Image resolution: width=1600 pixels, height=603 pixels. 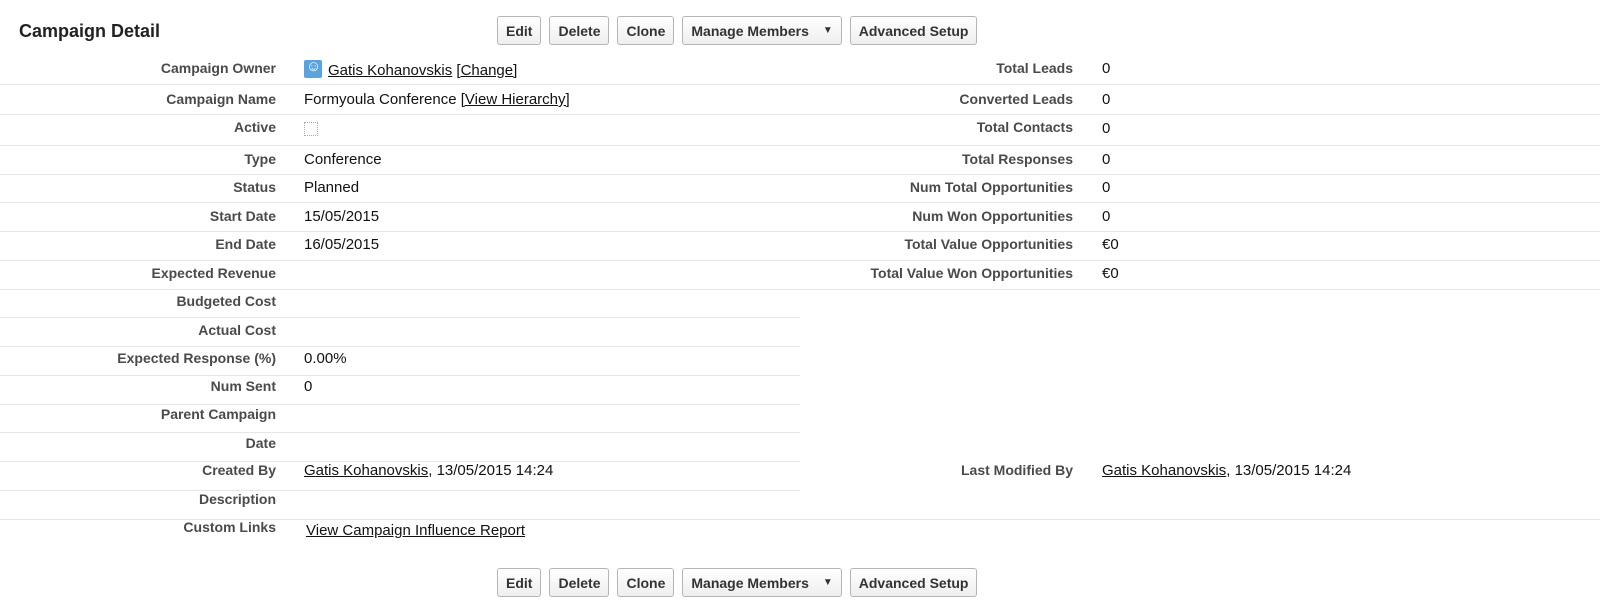 I want to click on user-avatar-icon, so click(x=313, y=68).